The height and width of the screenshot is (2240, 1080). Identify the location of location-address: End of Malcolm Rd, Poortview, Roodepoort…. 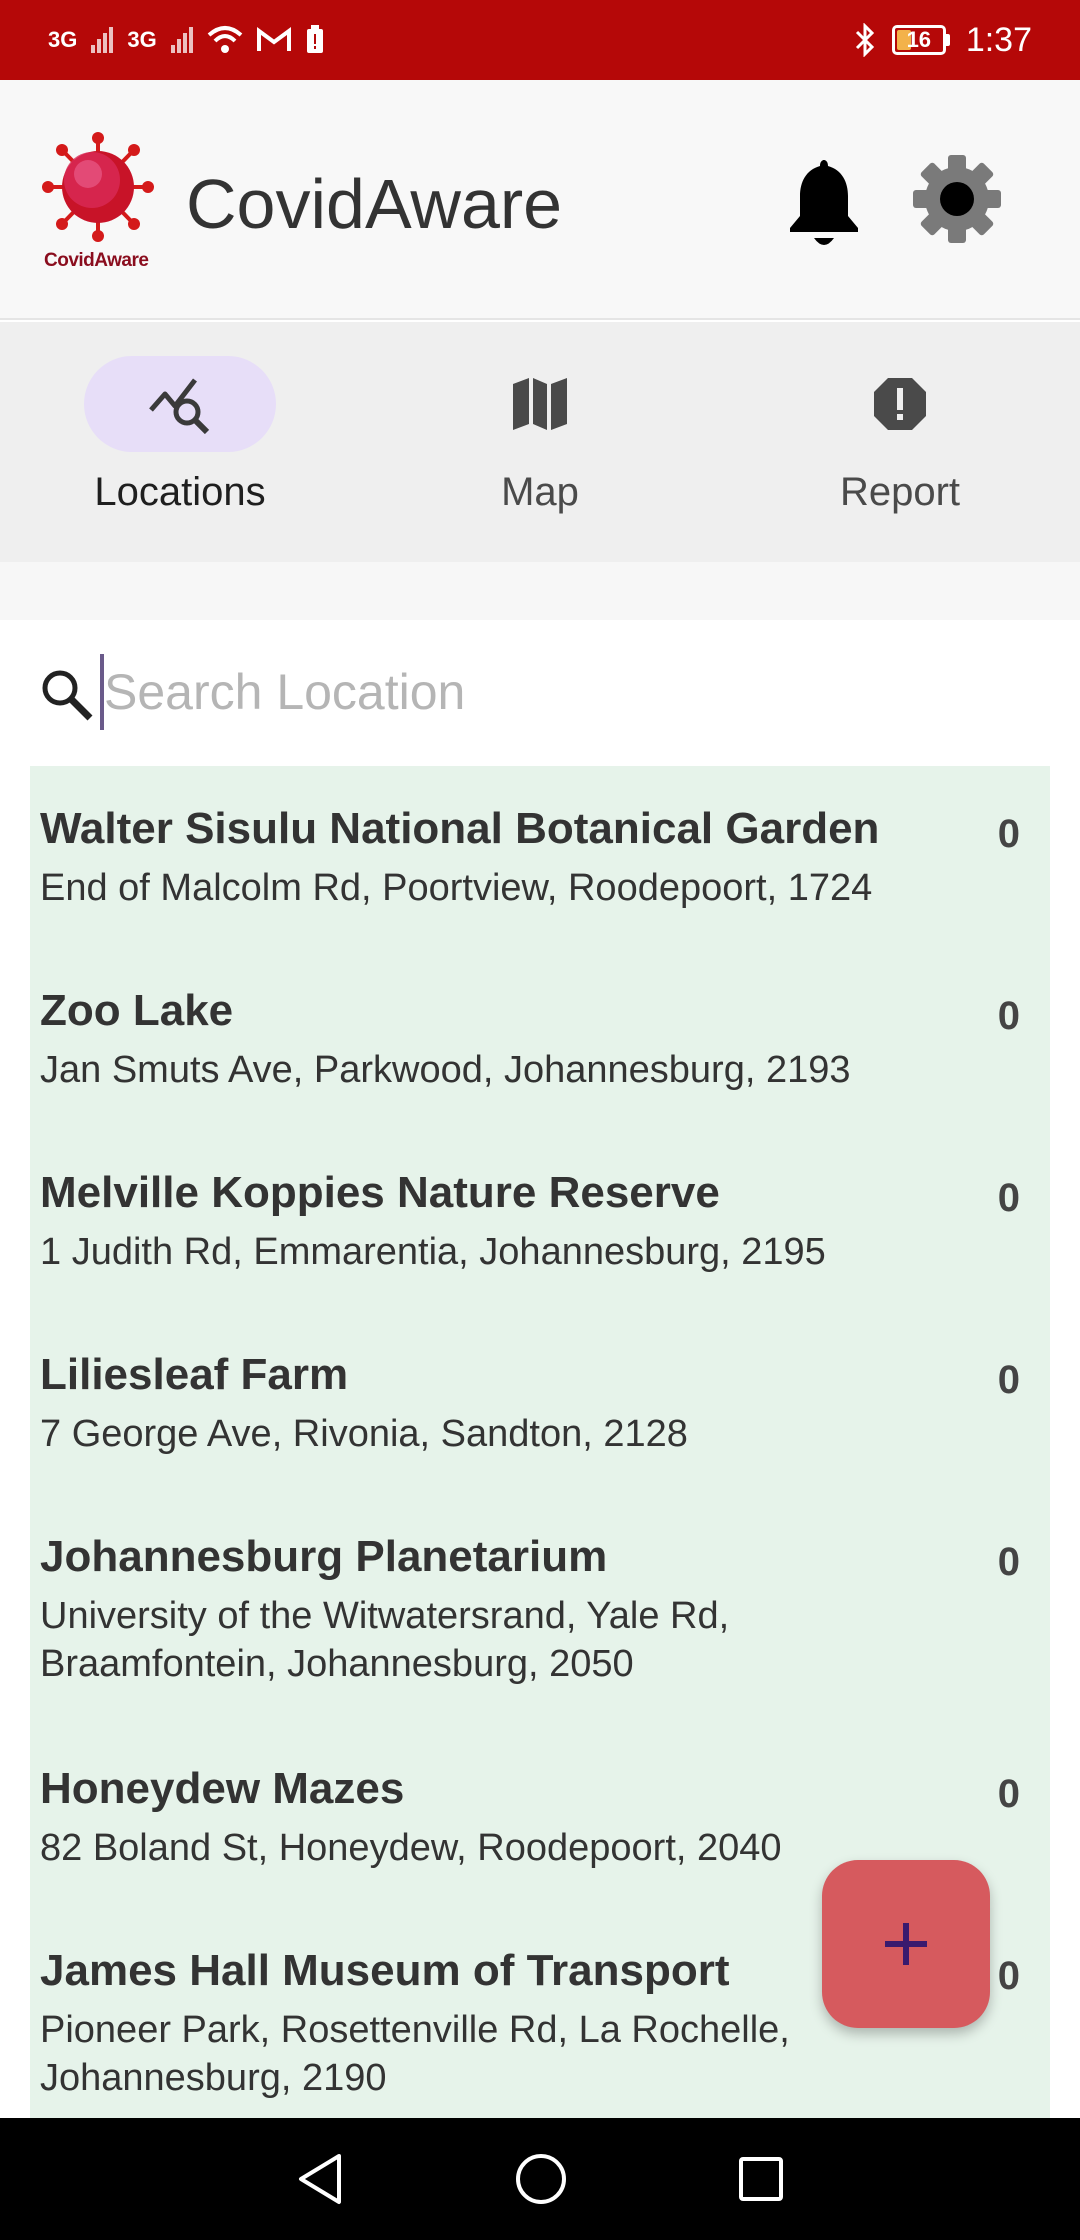
(456, 888).